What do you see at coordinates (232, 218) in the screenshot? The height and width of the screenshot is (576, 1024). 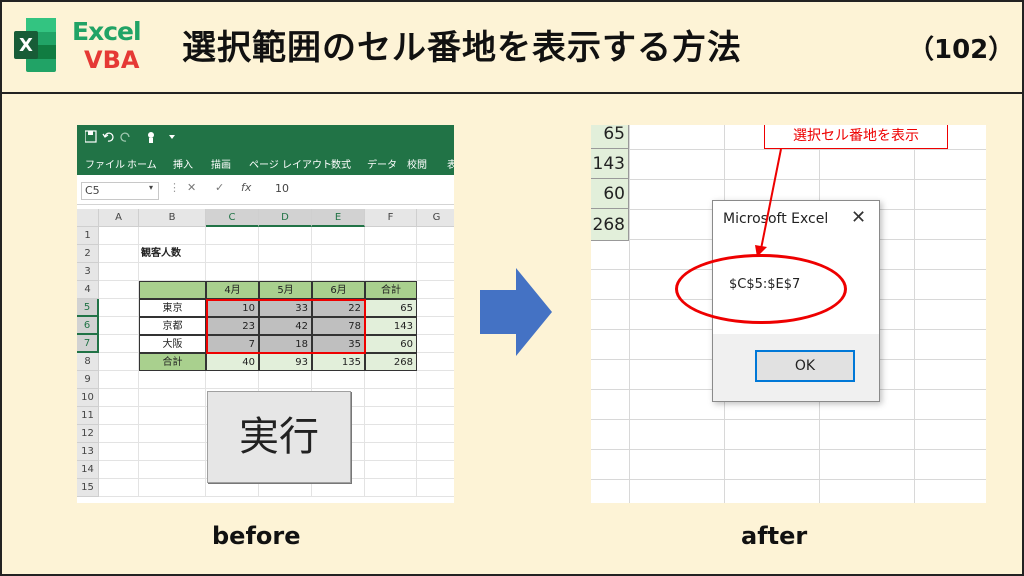 I see `column-header: C` at bounding box center [232, 218].